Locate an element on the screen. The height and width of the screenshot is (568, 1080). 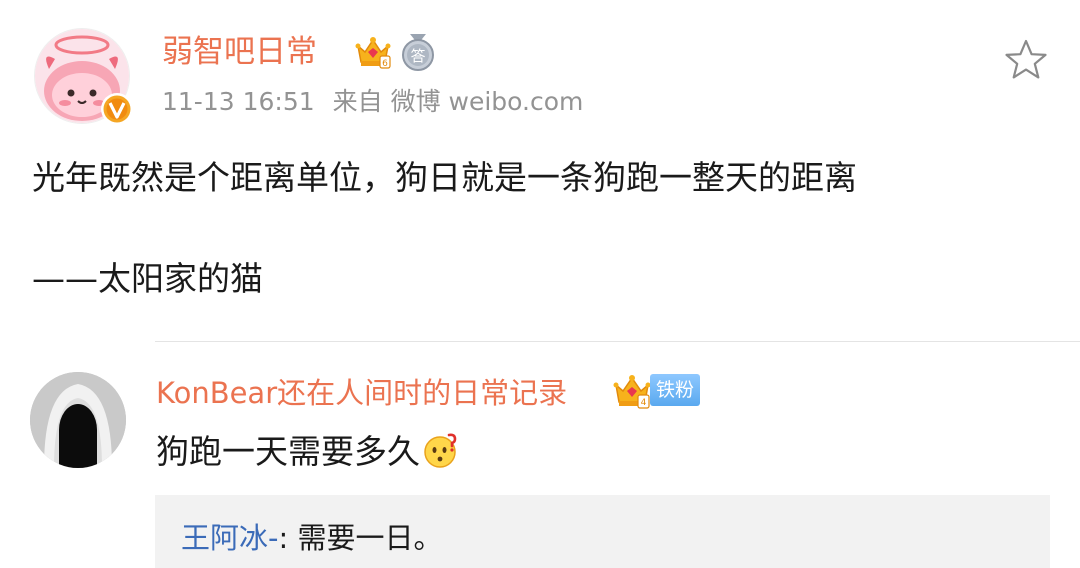
star-outline-icon is located at coordinates (1026, 60).